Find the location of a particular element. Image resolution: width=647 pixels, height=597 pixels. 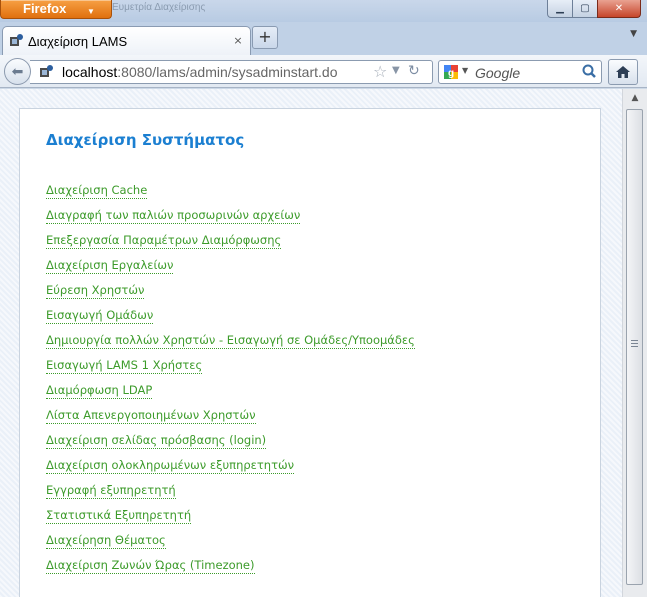

tab-close-icon: × is located at coordinates (238, 41).